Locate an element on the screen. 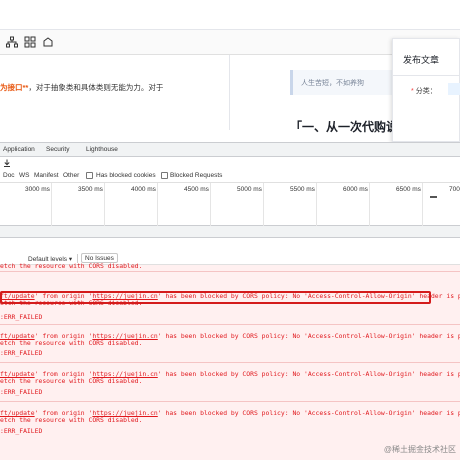 The height and width of the screenshot is (460, 460). filter-other: Other is located at coordinates (71, 175).